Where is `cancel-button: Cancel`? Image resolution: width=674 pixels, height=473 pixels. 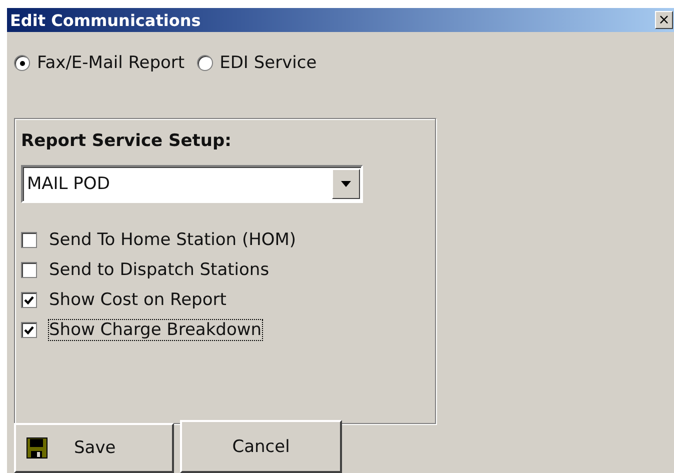
cancel-button: Cancel is located at coordinates (261, 446).